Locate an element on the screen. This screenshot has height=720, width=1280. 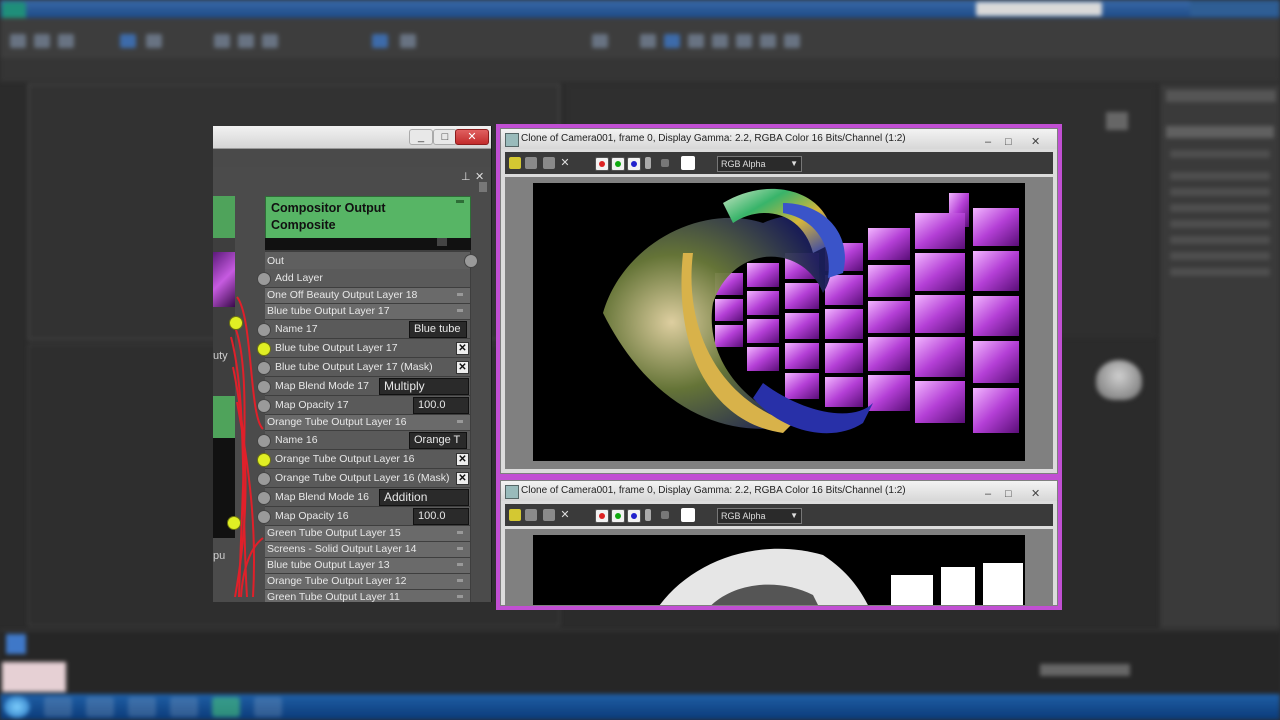
layer-group-header: Green Tube Output Layer 15 is located at coordinates (367, 533).